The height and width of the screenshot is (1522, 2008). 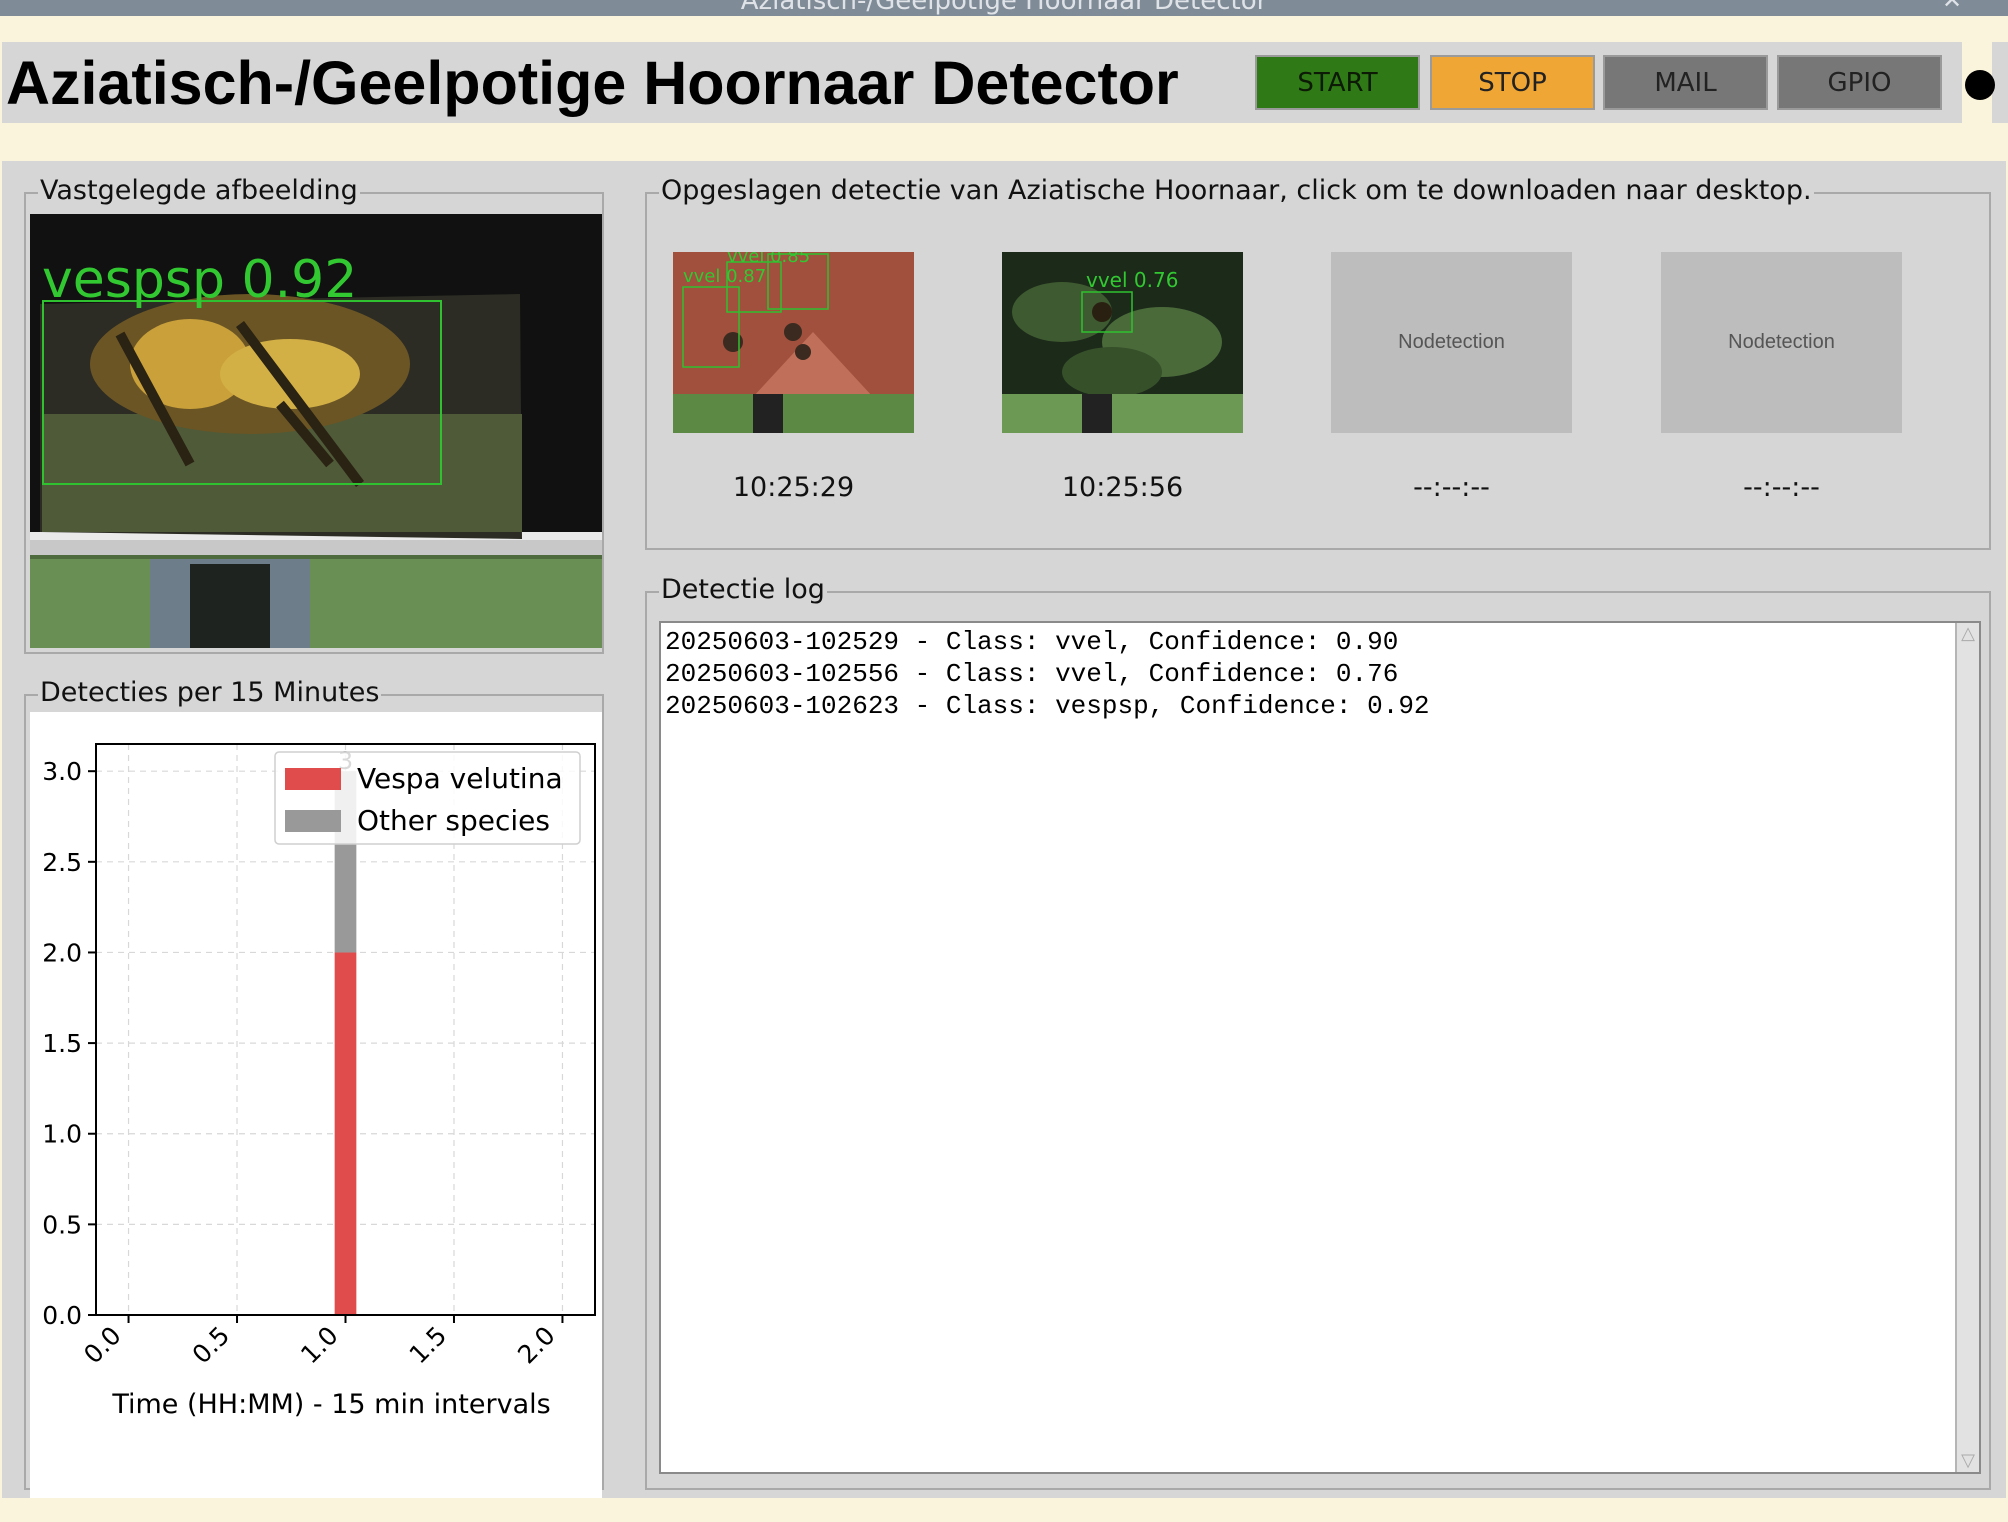 I want to click on x-tick-label: 0.0, so click(x=102, y=1345).